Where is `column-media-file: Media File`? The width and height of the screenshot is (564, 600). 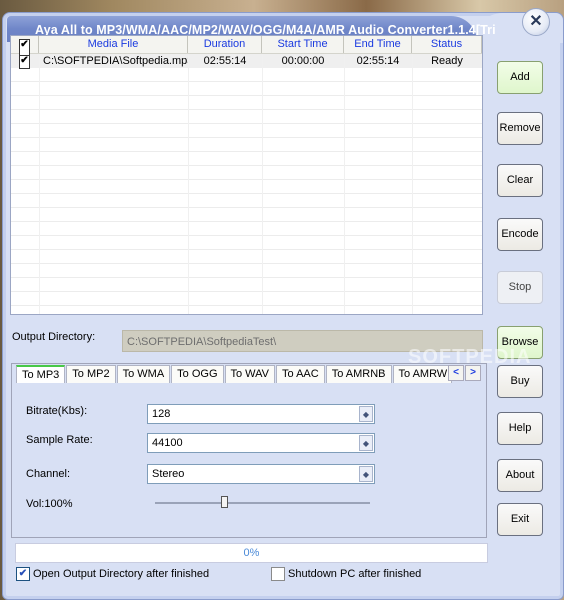
column-media-file: Media File is located at coordinates (113, 44).